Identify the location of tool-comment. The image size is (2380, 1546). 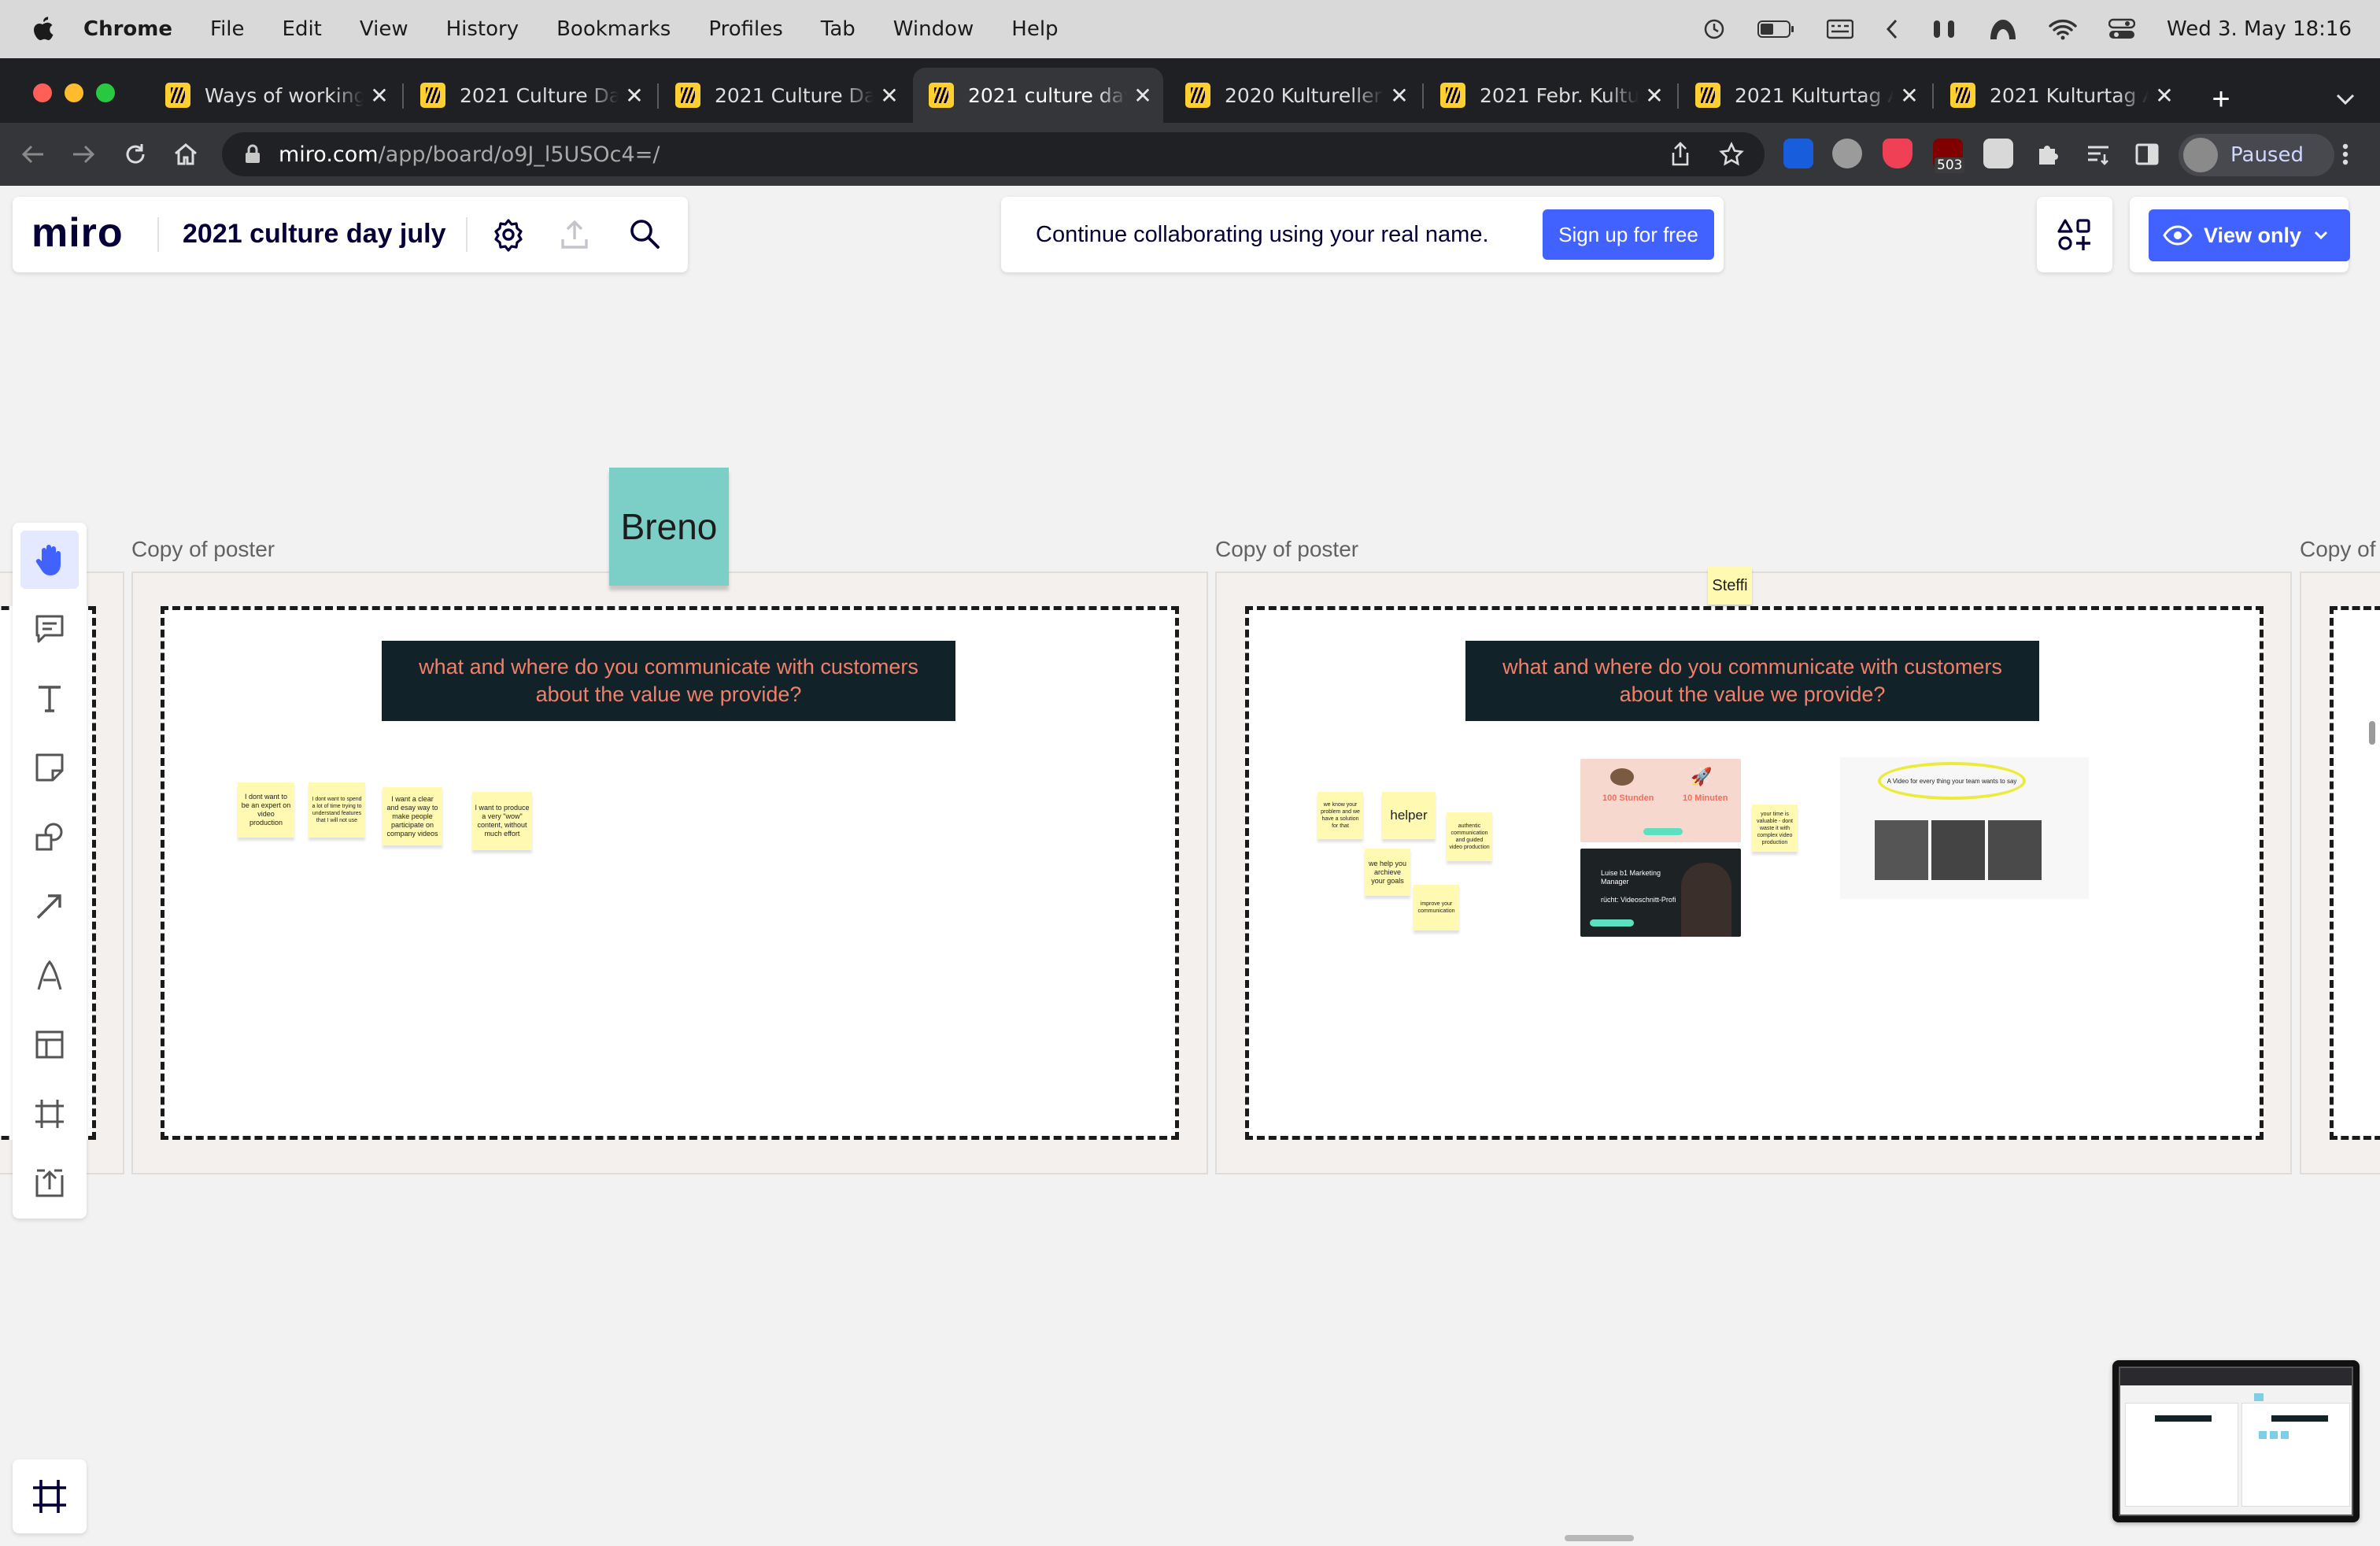
(49, 629).